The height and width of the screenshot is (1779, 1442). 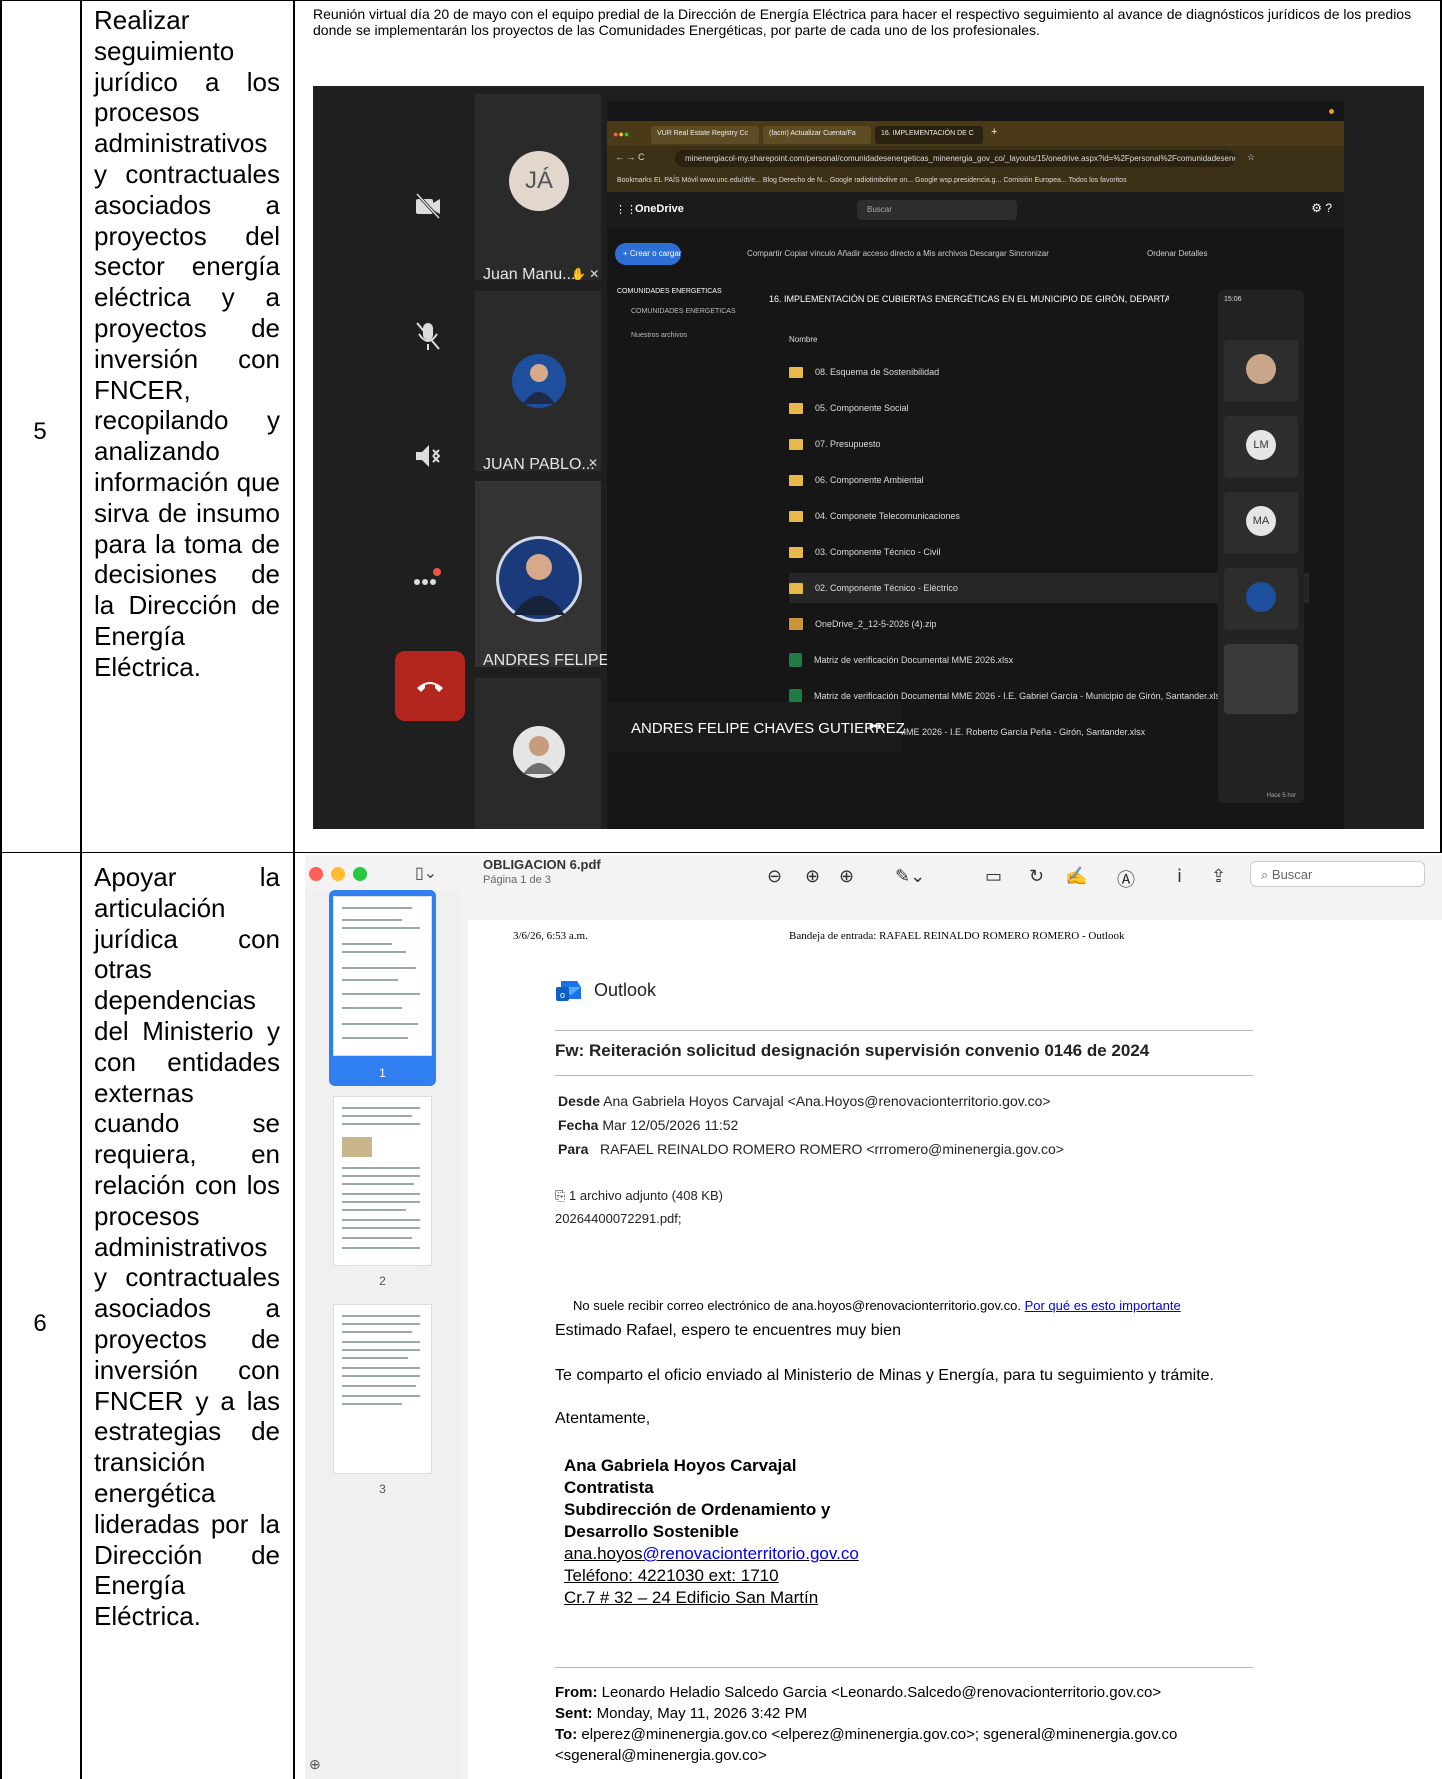 What do you see at coordinates (812, 876) in the screenshot?
I see `zoom-in-icon: ⊕` at bounding box center [812, 876].